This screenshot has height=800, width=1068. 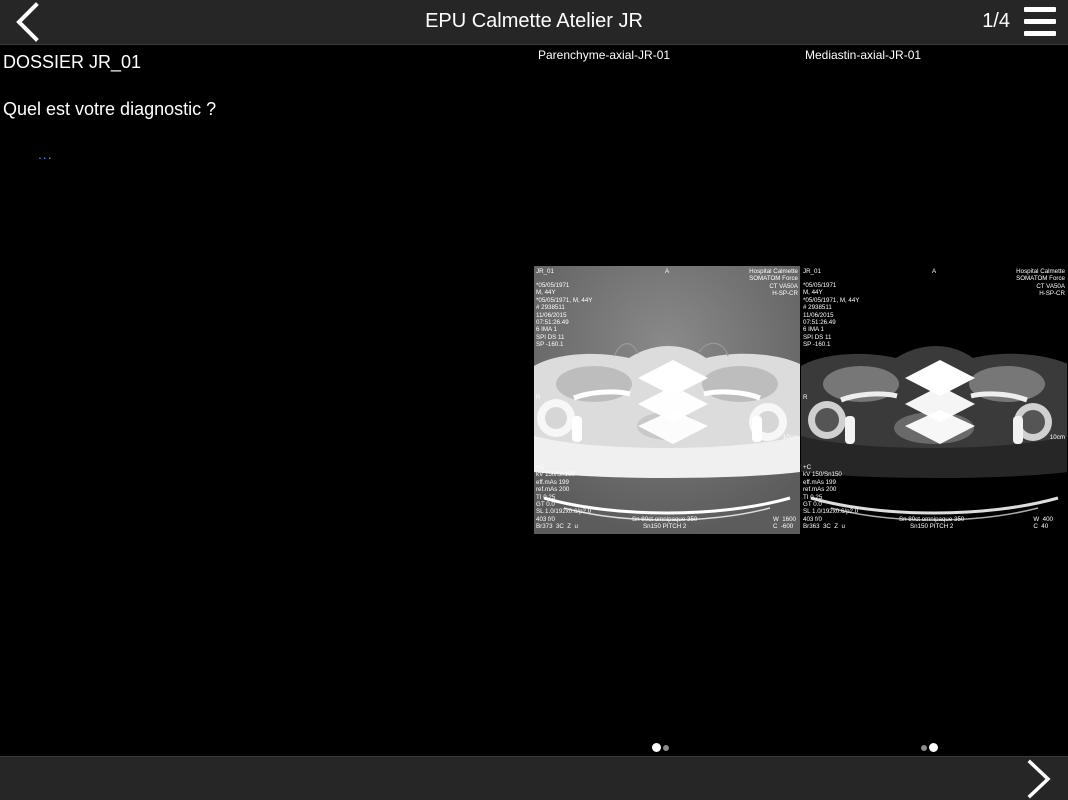 I want to click on panel-label-parenchyme: Parenchyme-axial-JR-01, so click(x=604, y=55).